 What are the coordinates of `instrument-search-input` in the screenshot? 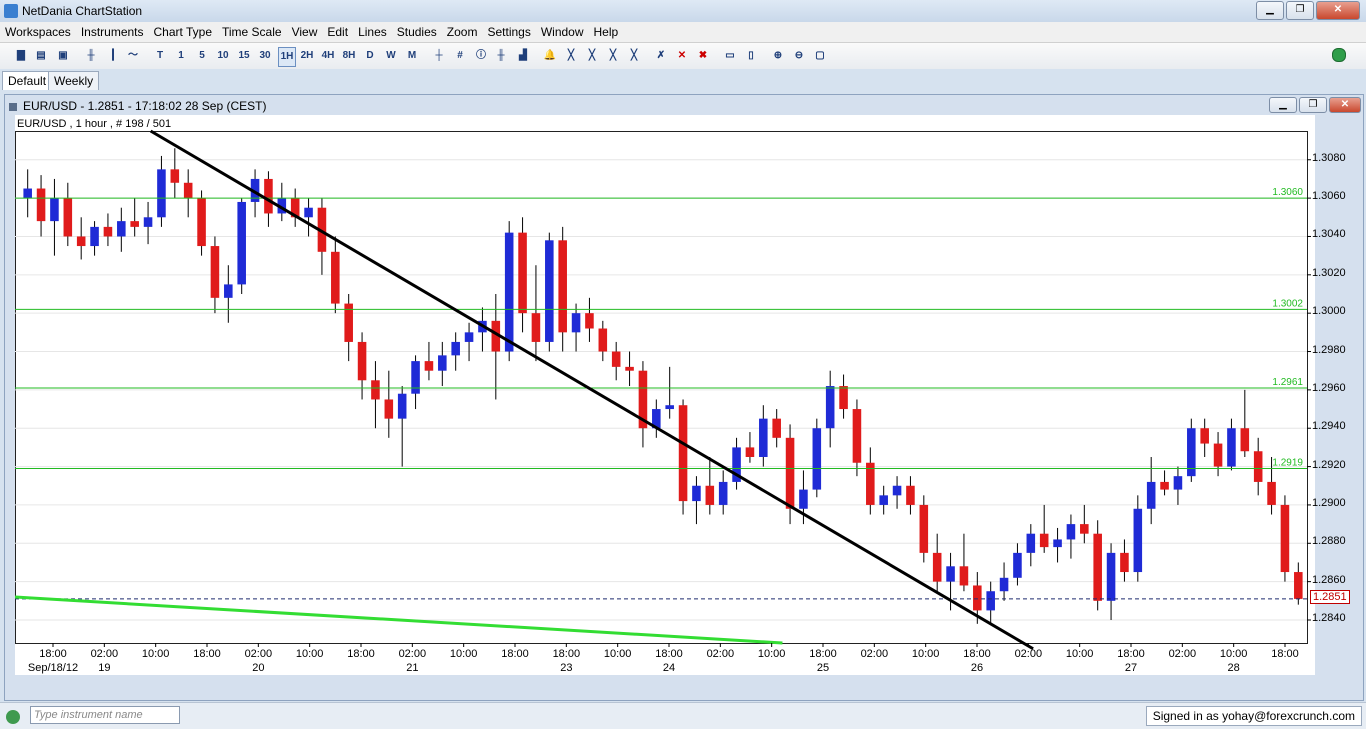 It's located at (105, 715).